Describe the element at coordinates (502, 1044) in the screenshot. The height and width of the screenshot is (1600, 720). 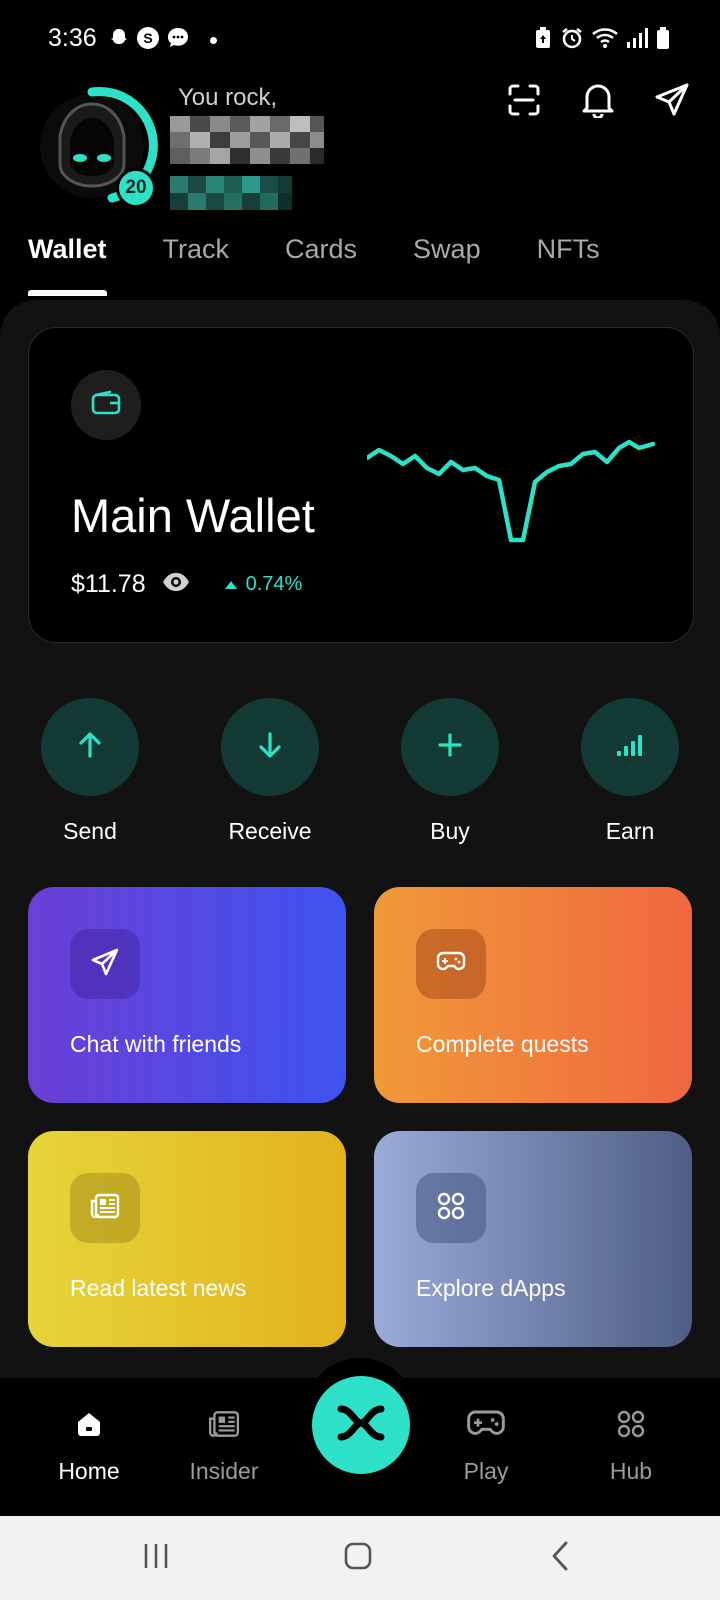
I see `quests-label: Complete quests` at that location.